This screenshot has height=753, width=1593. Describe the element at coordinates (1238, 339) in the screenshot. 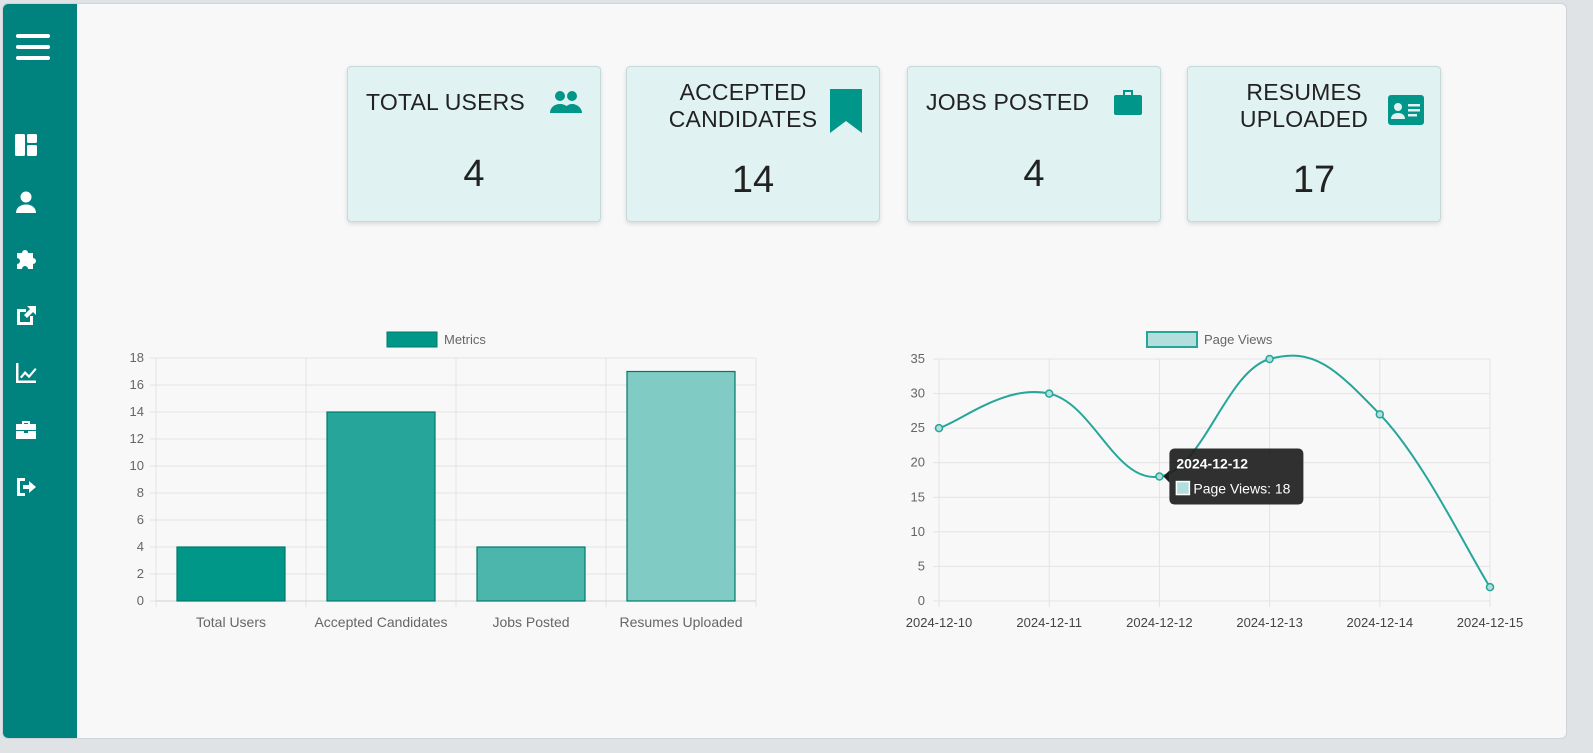

I see `legend-label-page-views: Page Views` at that location.